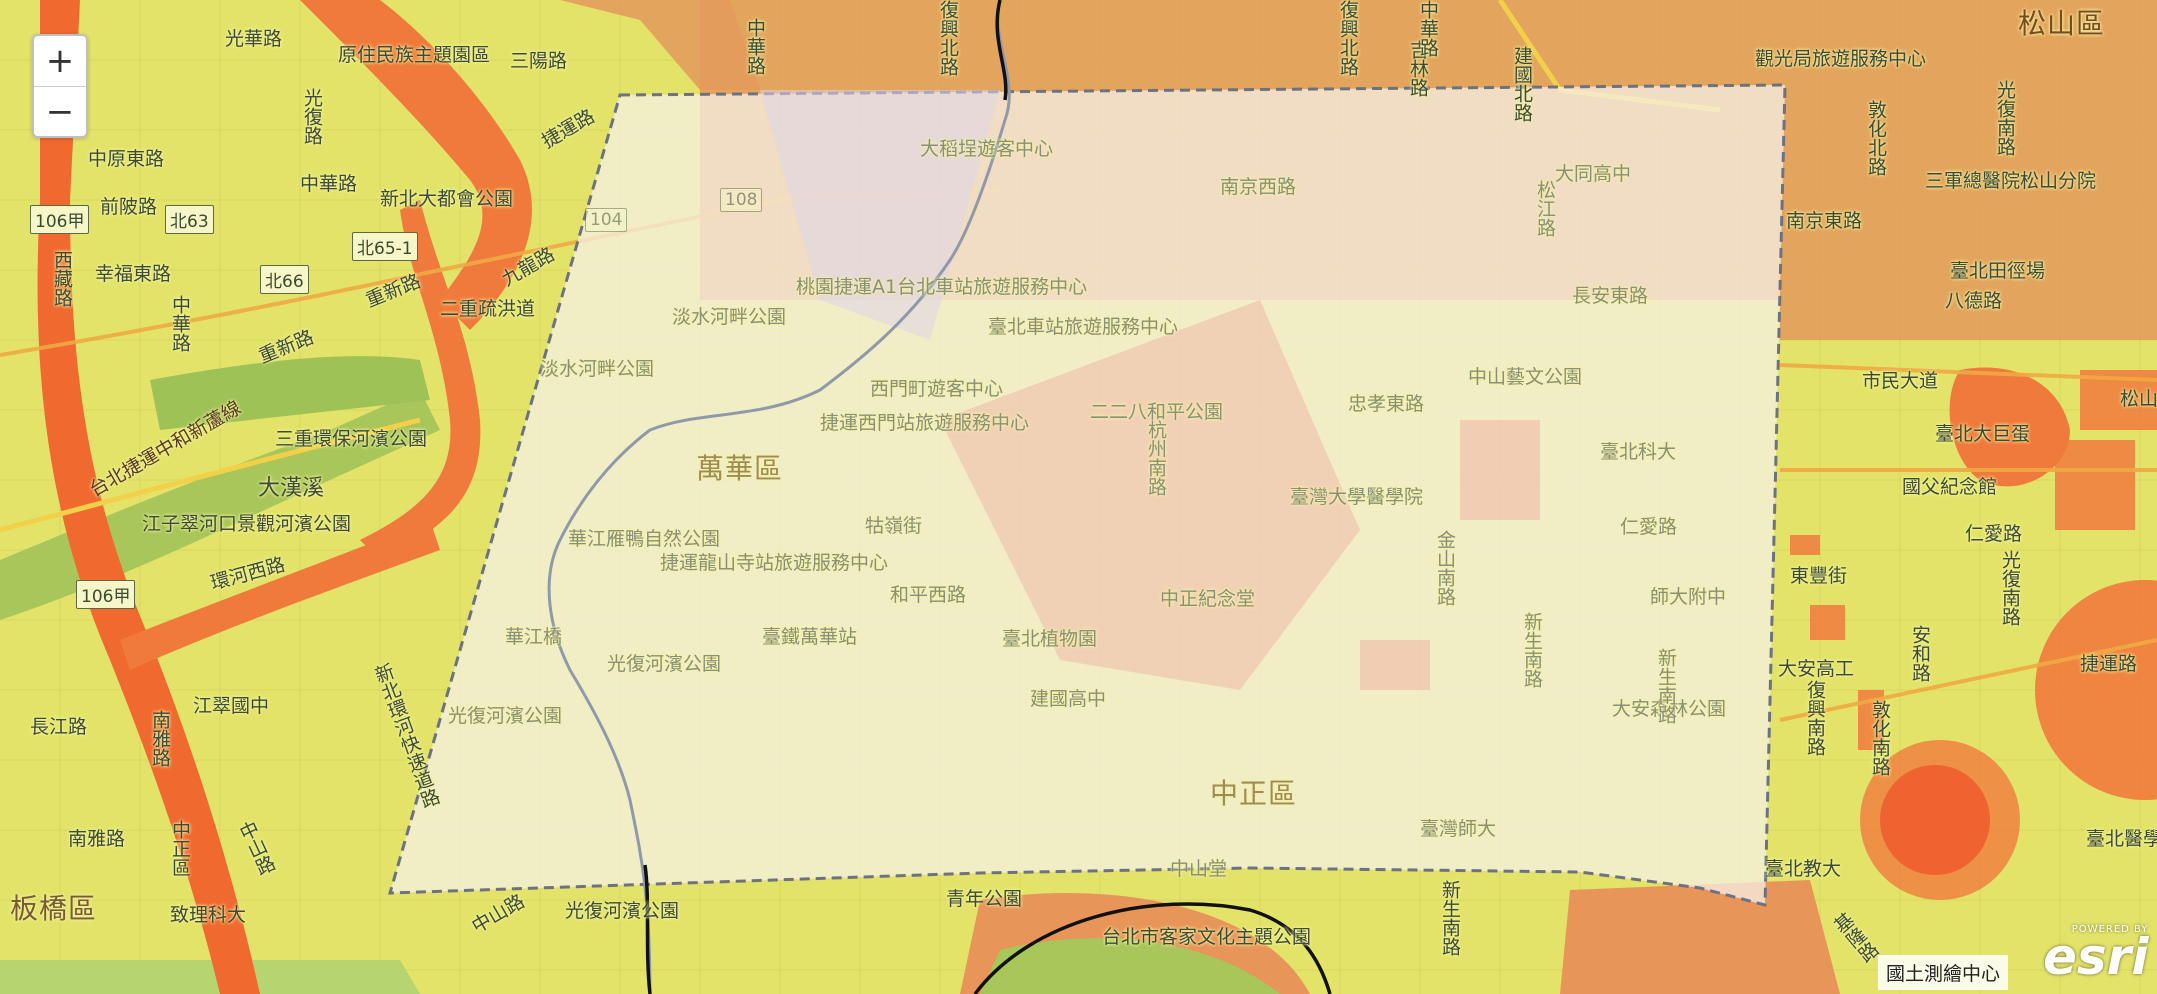 This screenshot has height=994, width=2157. What do you see at coordinates (247, 524) in the screenshot?
I see `label-jiangzicui-park: 江子翠河口景觀河濱公園` at bounding box center [247, 524].